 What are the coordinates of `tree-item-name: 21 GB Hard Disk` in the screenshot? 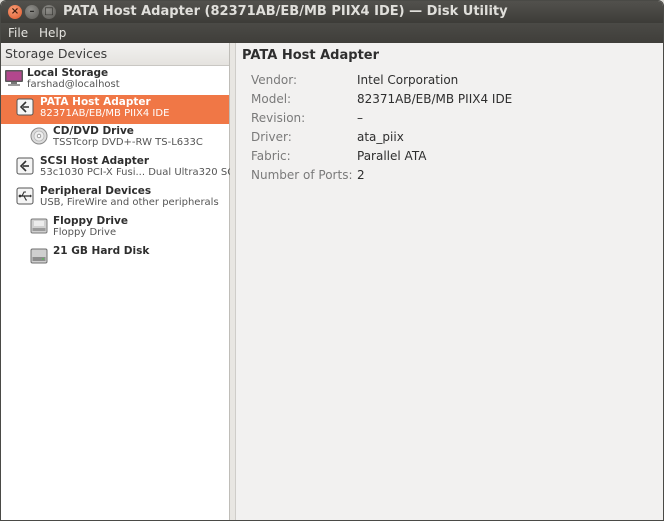 It's located at (101, 251).